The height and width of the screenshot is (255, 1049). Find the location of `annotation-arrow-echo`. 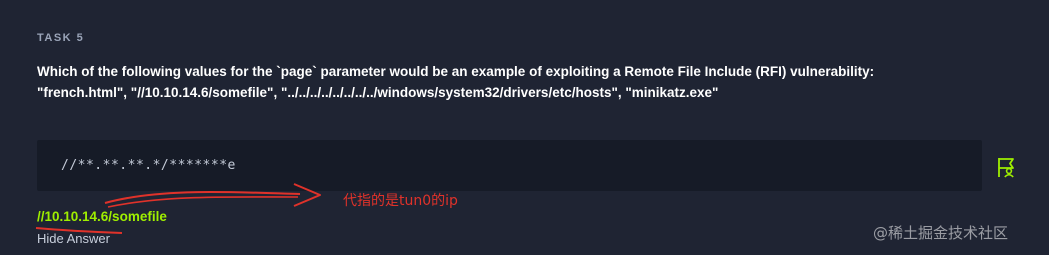

annotation-arrow-echo is located at coordinates (203, 202).